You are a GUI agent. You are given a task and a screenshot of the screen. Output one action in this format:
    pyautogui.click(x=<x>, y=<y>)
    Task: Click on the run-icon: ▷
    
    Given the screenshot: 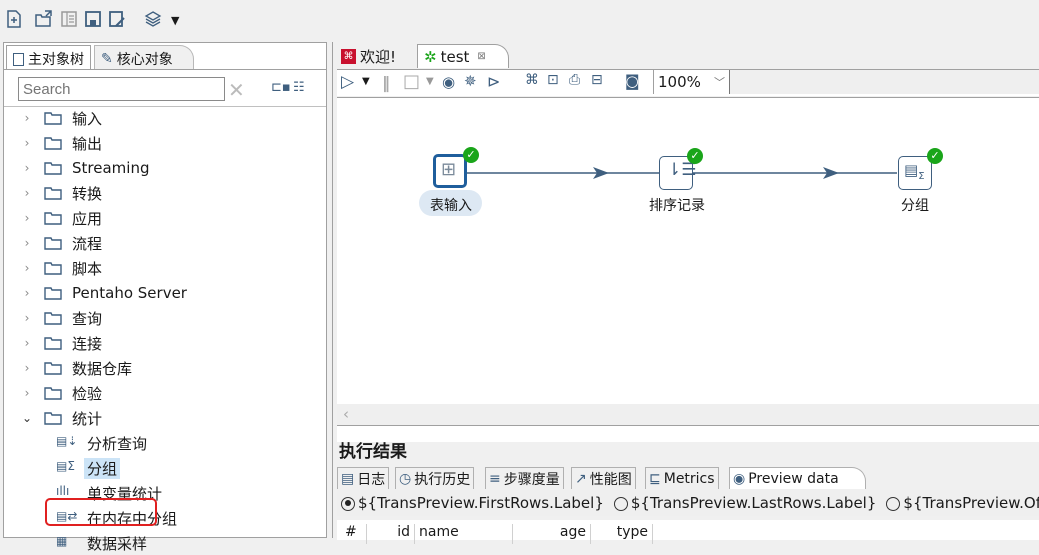 What is the action you would take?
    pyautogui.click(x=347, y=82)
    